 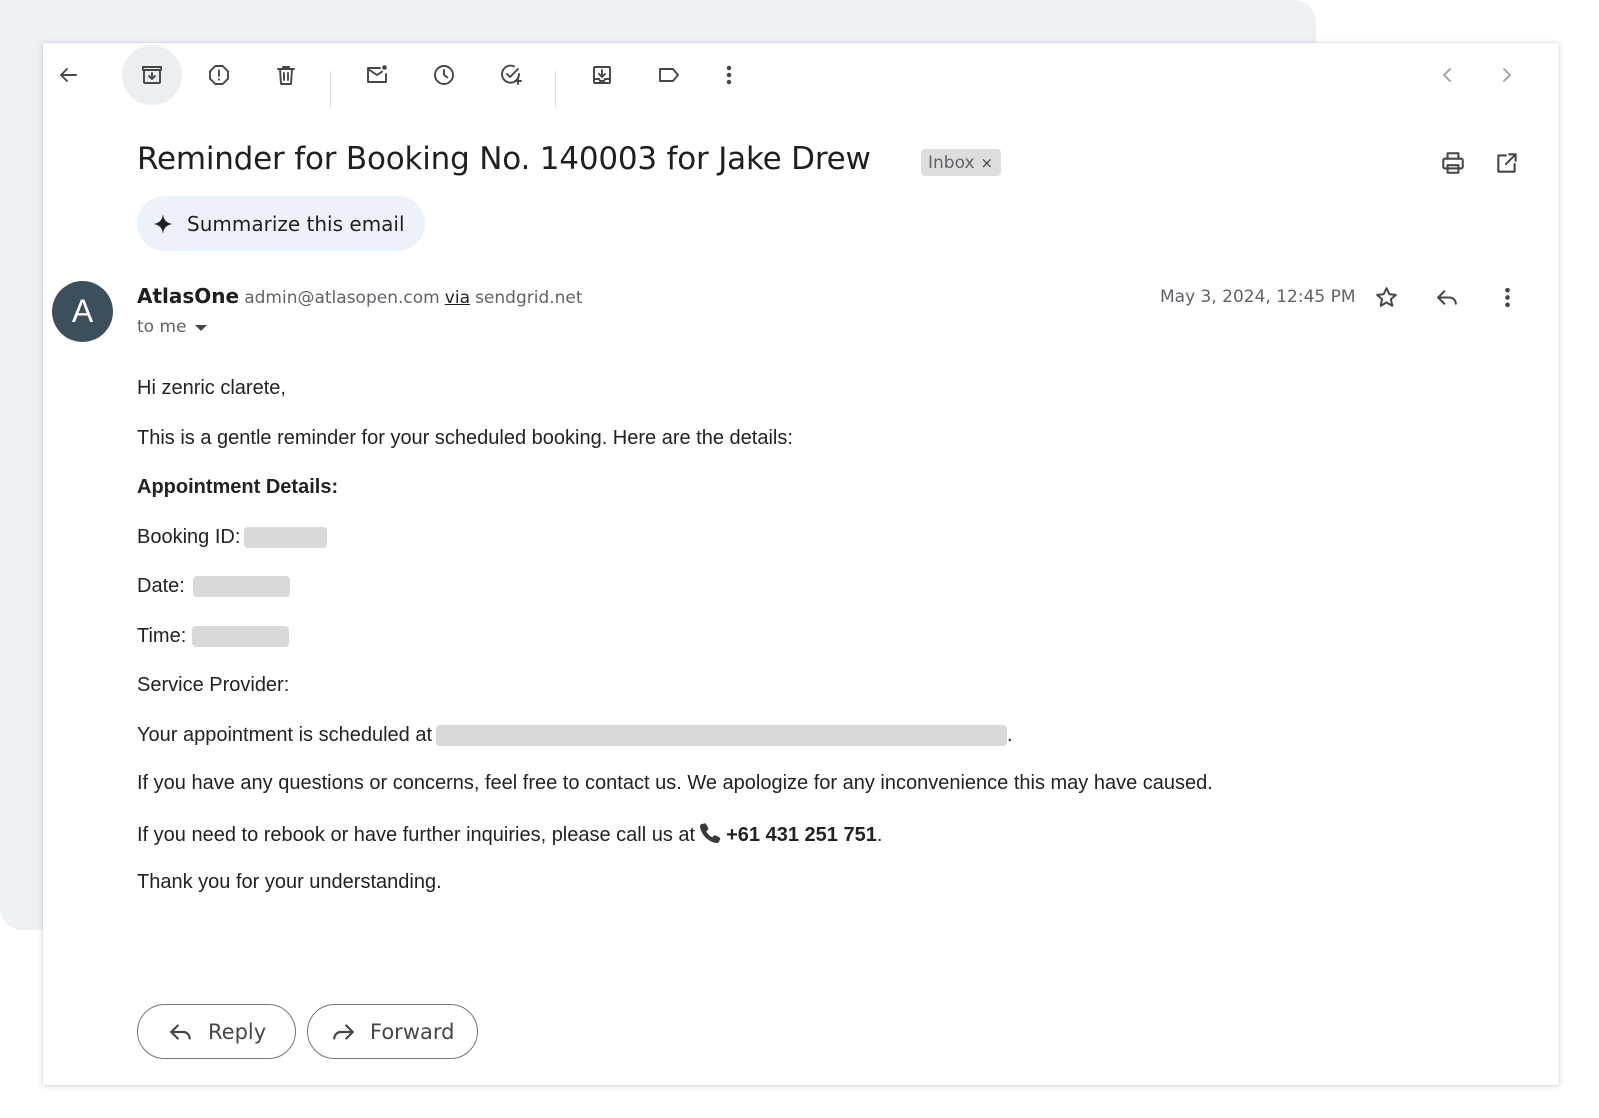 I want to click on chevron-left-icon, so click(x=1447, y=75).